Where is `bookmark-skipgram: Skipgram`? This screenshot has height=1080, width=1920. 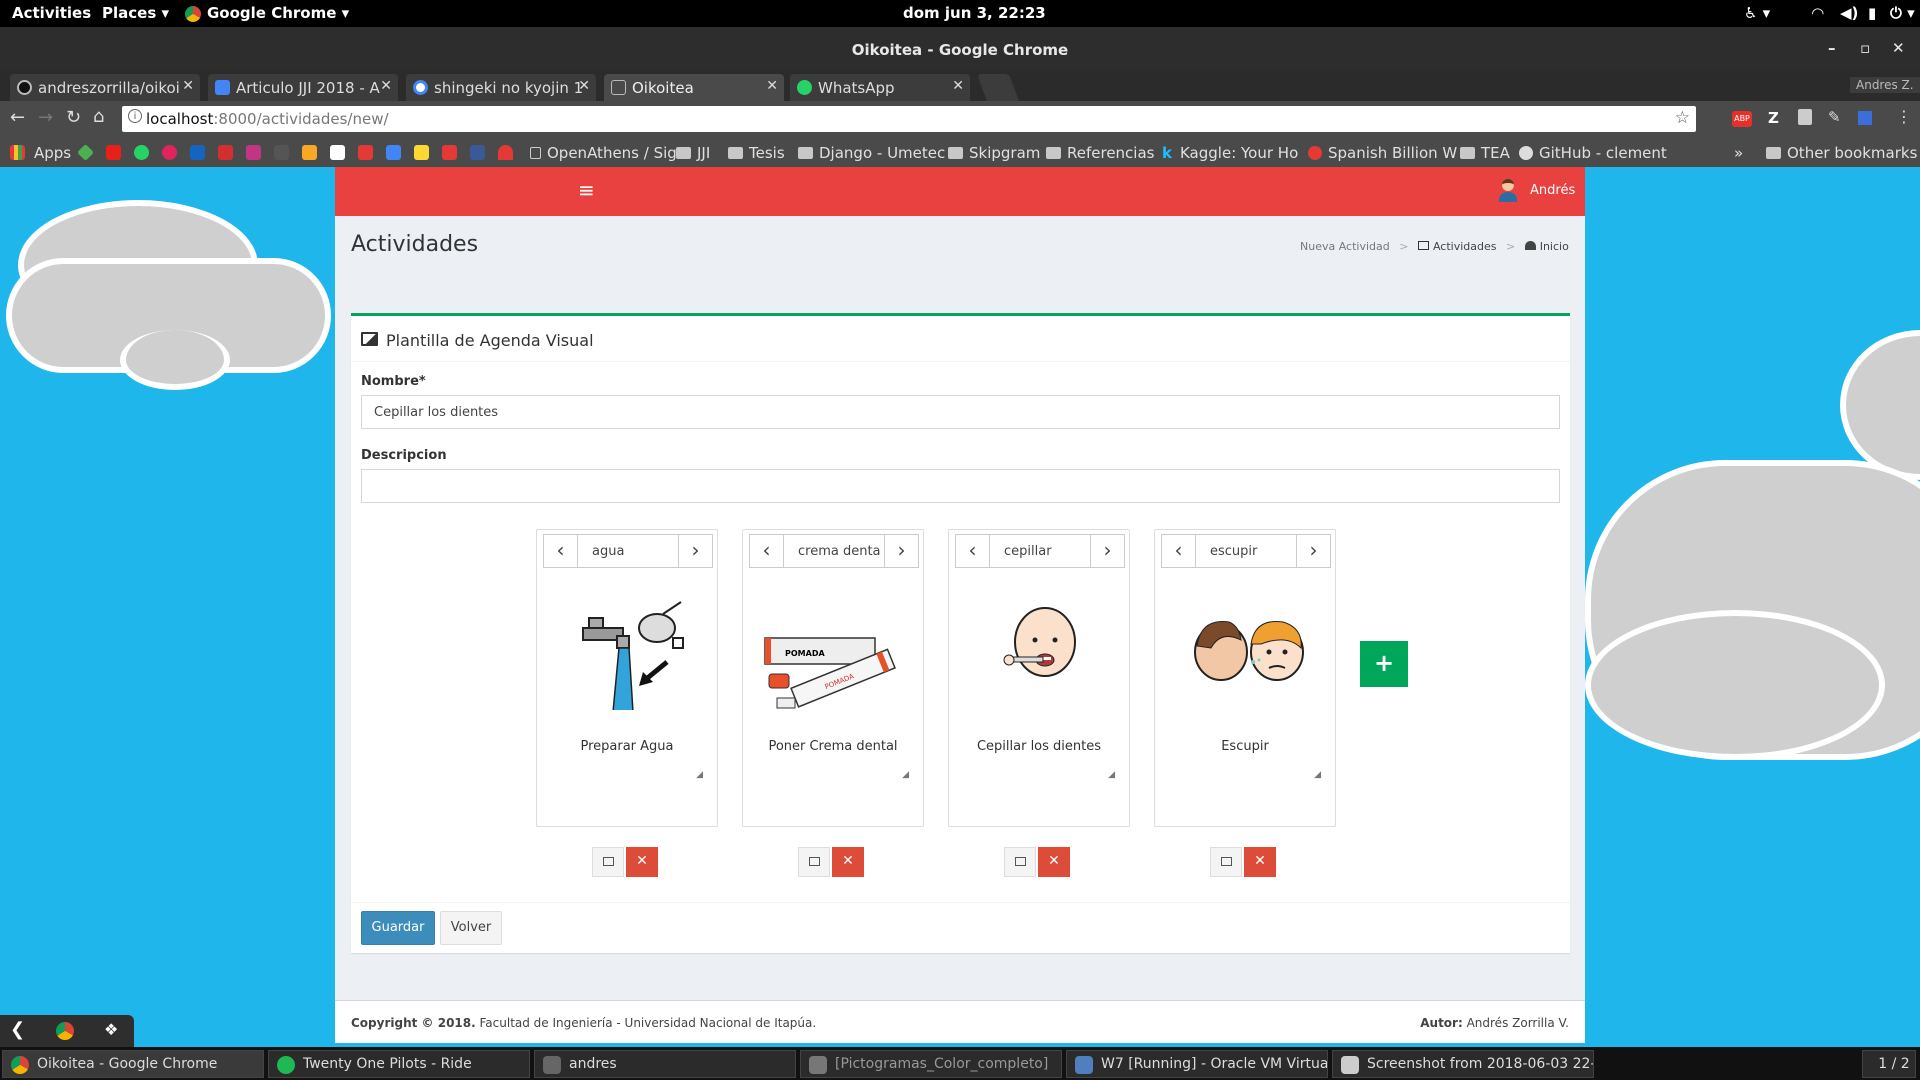
bookmark-skipgram: Skipgram is located at coordinates (994, 153).